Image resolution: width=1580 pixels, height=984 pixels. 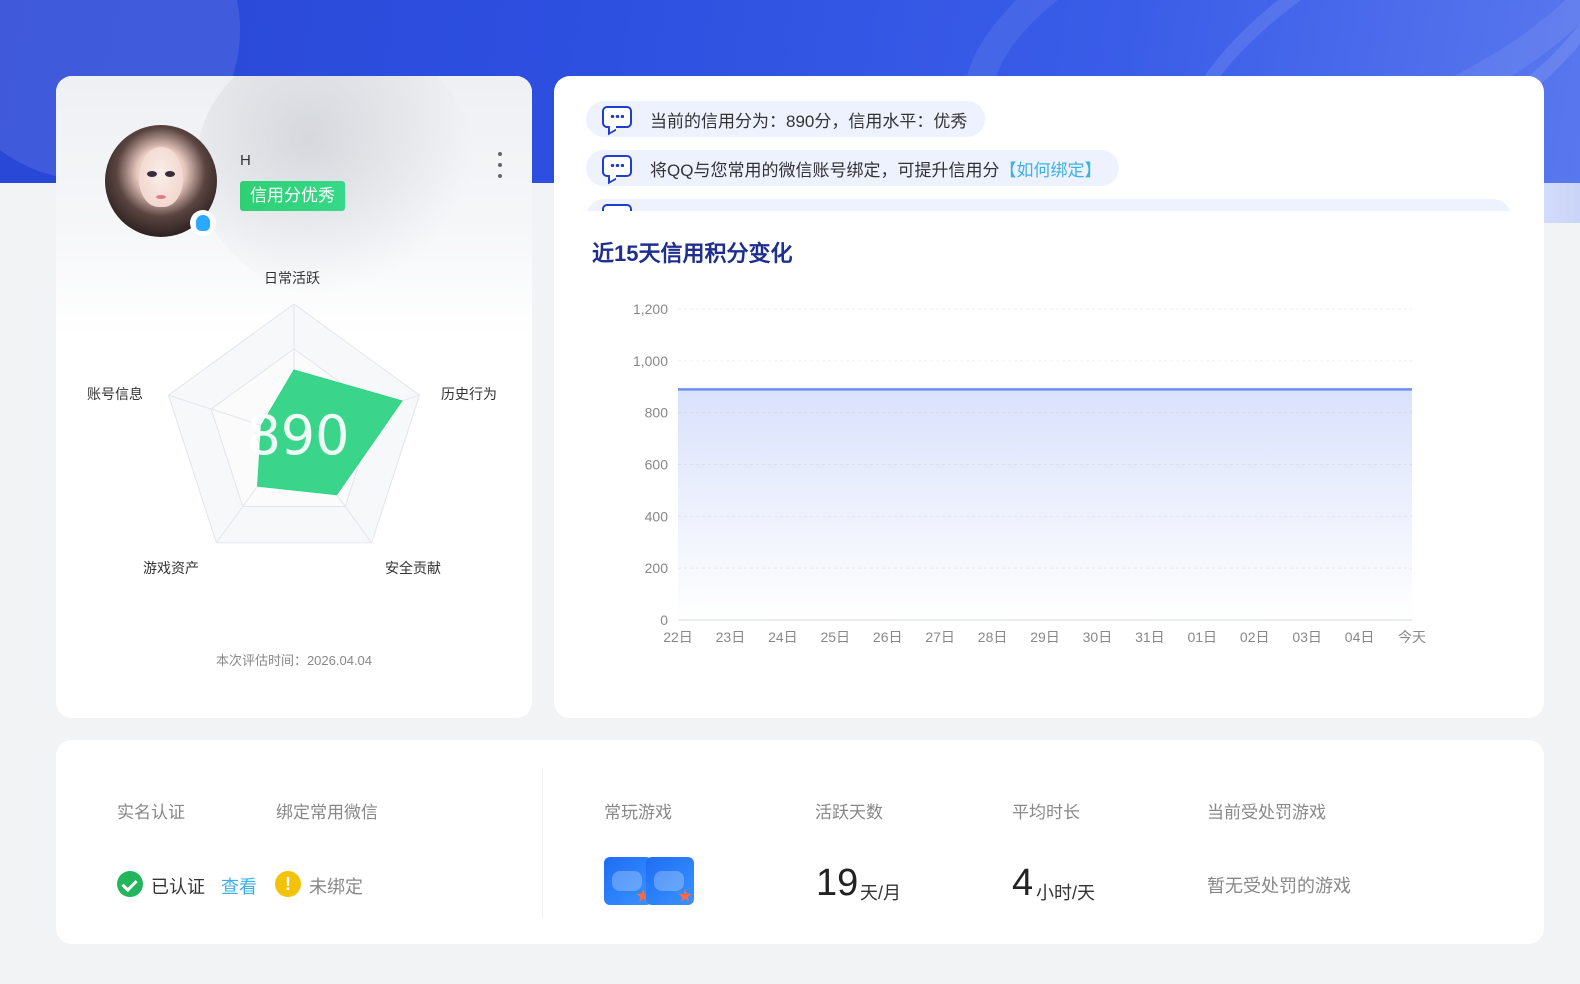 I want to click on x-tick-label: 31日, so click(x=1150, y=637).